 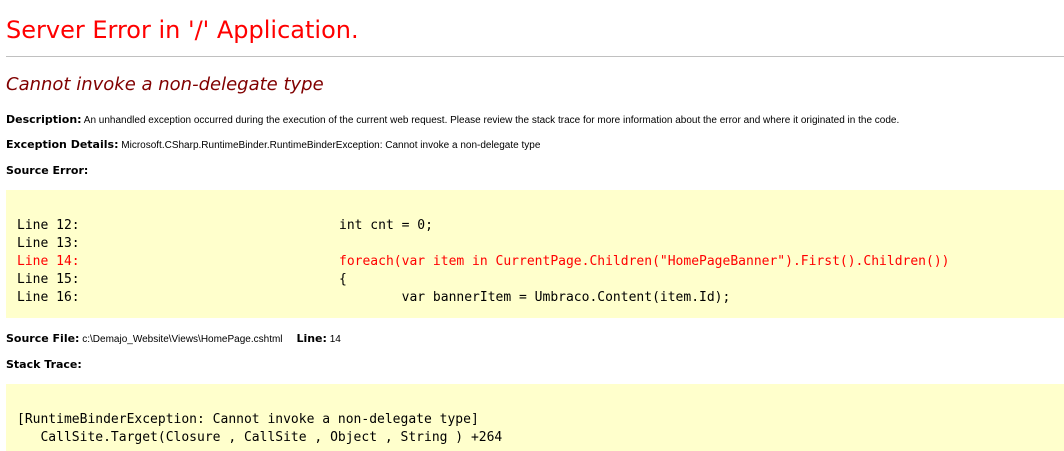 What do you see at coordinates (48, 225) in the screenshot?
I see `source-line-number: Line 12:` at bounding box center [48, 225].